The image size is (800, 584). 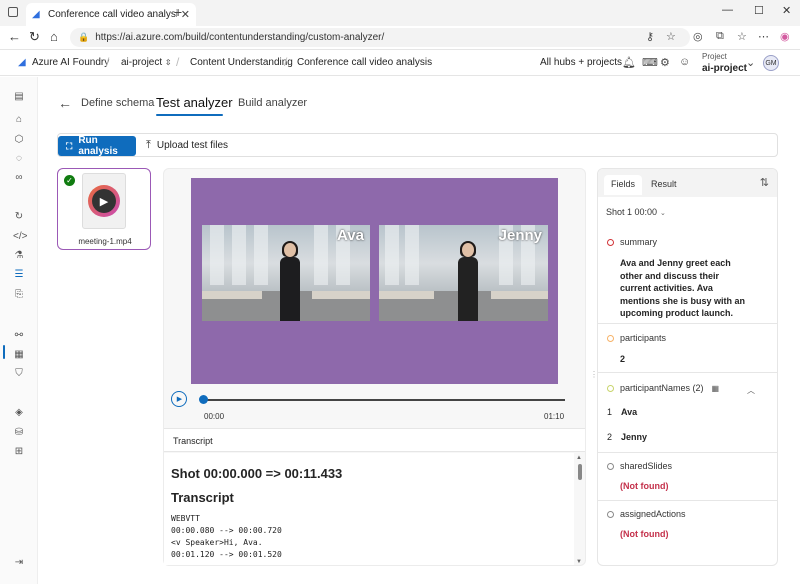 I want to click on video-frame-jenny: Jenny, so click(x=463, y=273).